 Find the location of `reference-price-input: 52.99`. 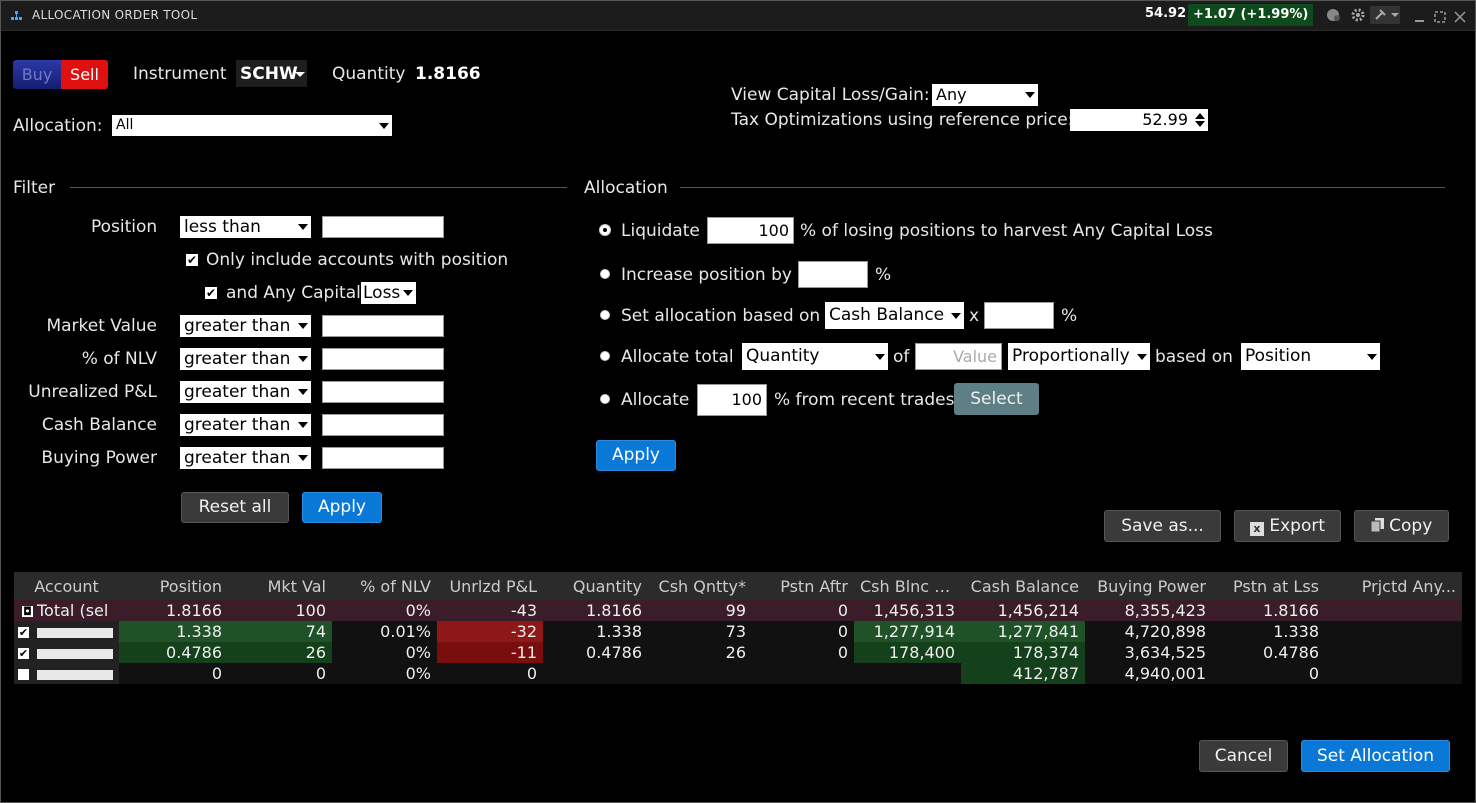

reference-price-input: 52.99 is located at coordinates (1139, 120).